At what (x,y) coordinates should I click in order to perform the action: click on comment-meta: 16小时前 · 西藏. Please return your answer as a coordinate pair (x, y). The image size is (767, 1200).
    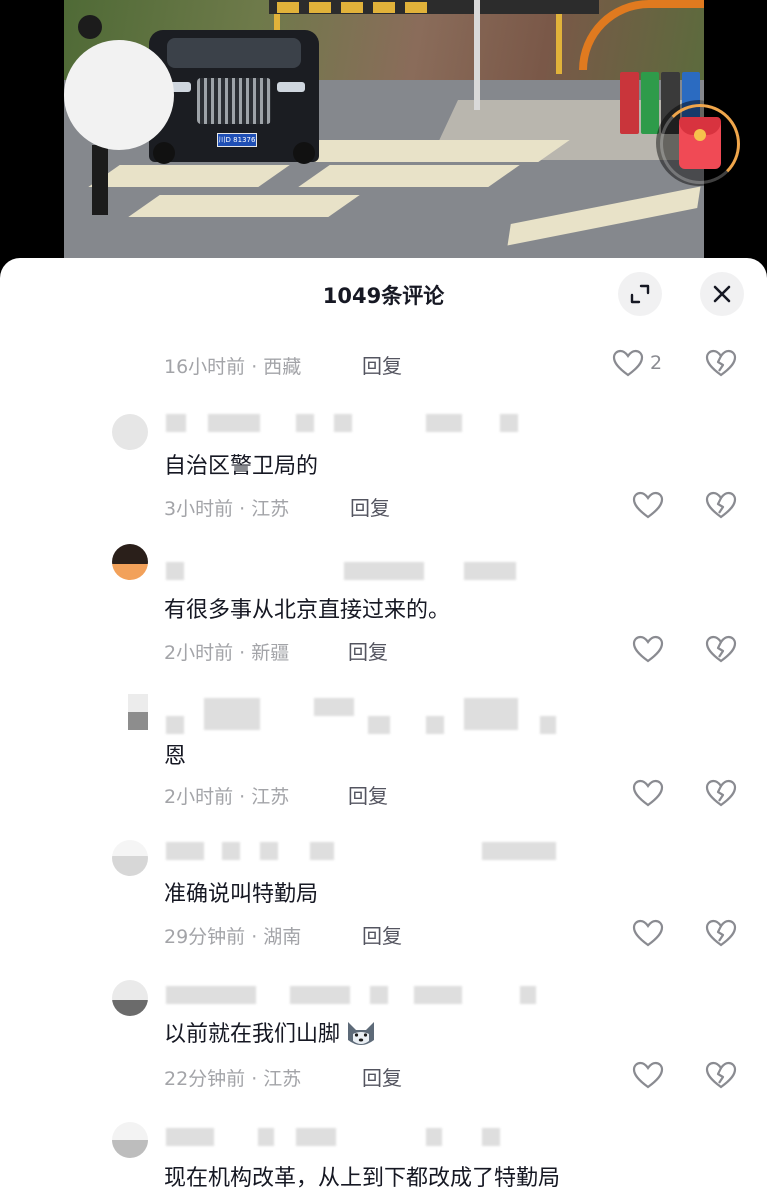
    Looking at the image, I should click on (233, 367).